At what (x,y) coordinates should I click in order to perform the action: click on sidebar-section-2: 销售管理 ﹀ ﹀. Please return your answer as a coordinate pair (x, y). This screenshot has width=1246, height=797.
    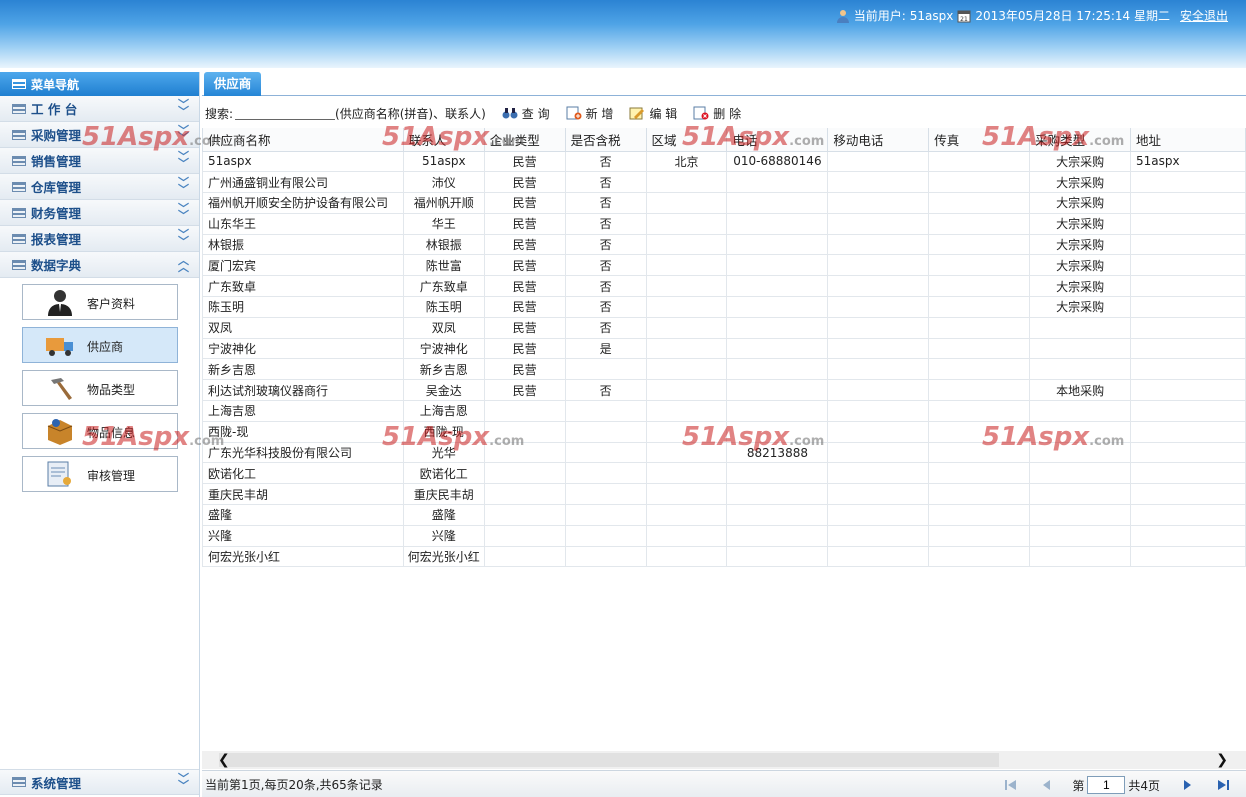
    Looking at the image, I should click on (99, 161).